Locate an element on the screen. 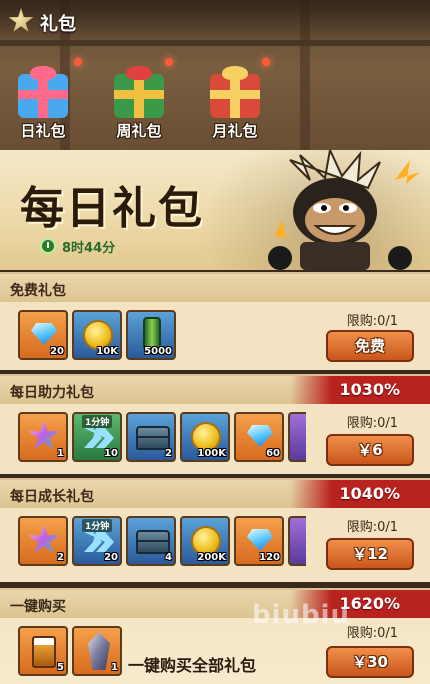 The image size is (430, 684). buy-button: ￥12 is located at coordinates (370, 554).